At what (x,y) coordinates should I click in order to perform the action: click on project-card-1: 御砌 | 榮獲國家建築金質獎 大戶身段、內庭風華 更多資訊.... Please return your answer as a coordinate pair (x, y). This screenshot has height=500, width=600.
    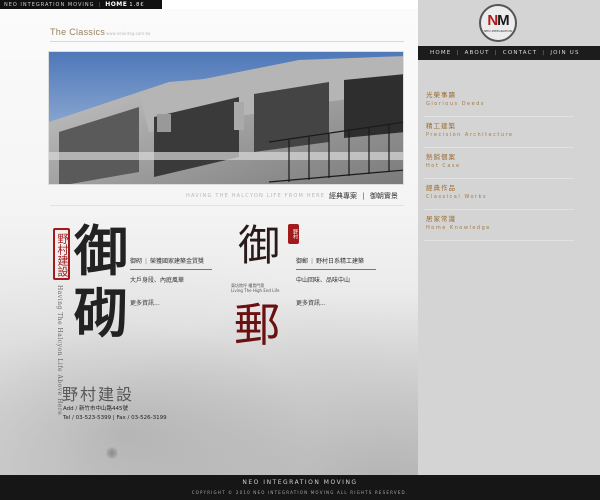
    Looking at the image, I should click on (171, 281).